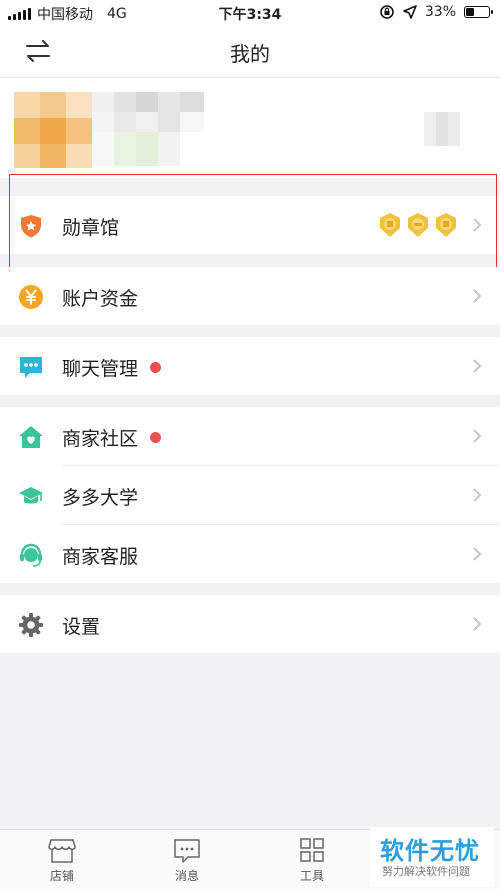 The height and width of the screenshot is (889, 500). I want to click on menu-group-account: 账户资金, so click(250, 296).